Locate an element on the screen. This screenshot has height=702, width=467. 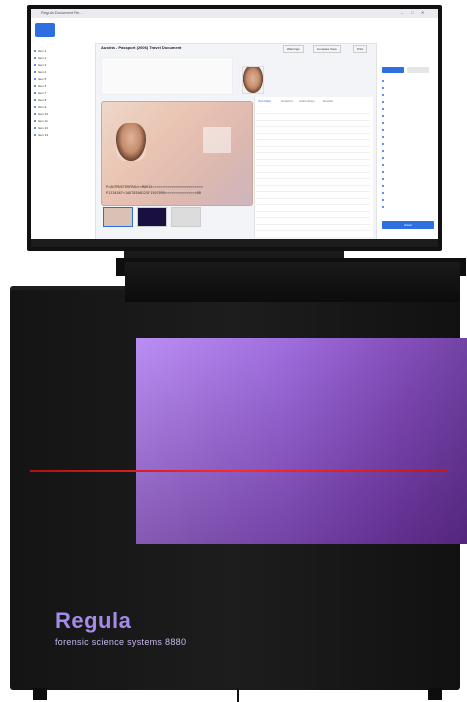
list-item-label: Item 1 is located at coordinates (42, 51).